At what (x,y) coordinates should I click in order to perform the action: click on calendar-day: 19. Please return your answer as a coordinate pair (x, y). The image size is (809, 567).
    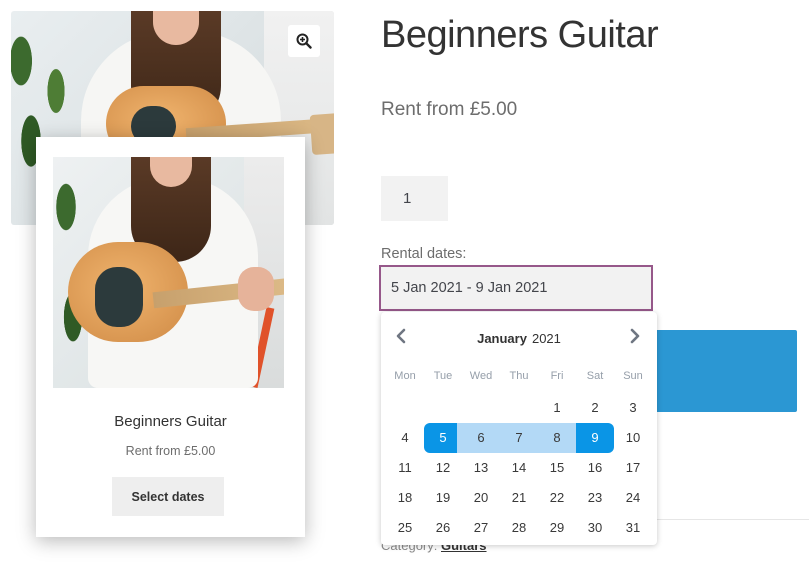
    Looking at the image, I should click on (443, 498).